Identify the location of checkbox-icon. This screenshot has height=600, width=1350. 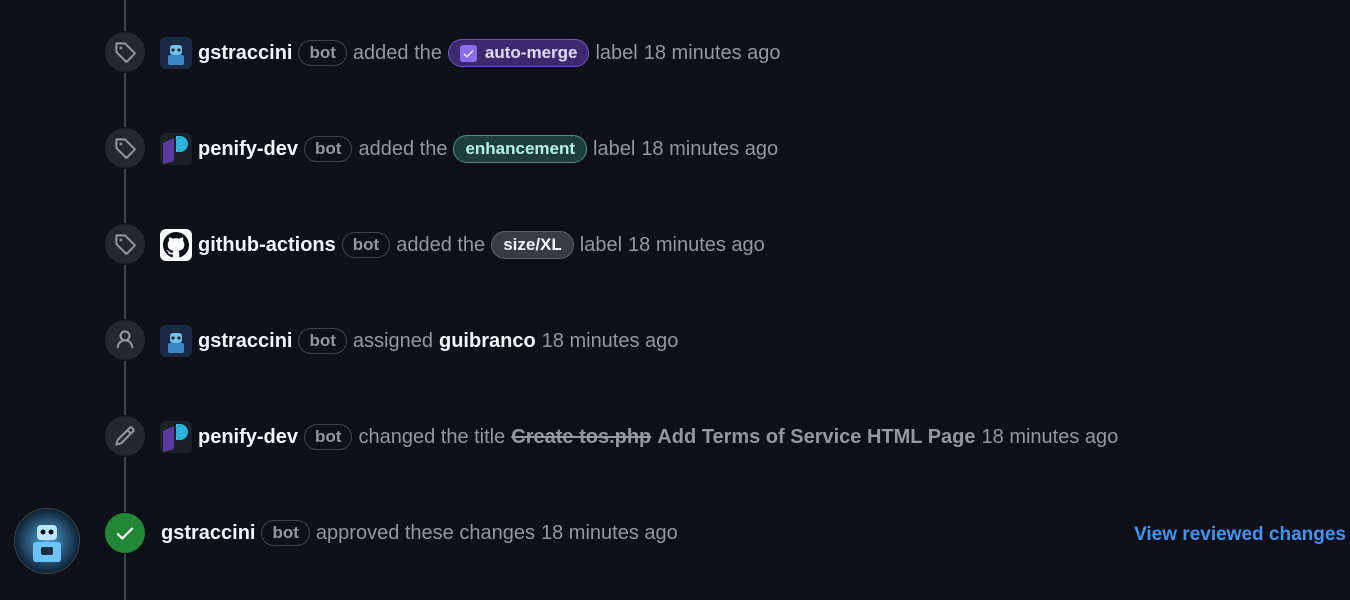
(468, 53).